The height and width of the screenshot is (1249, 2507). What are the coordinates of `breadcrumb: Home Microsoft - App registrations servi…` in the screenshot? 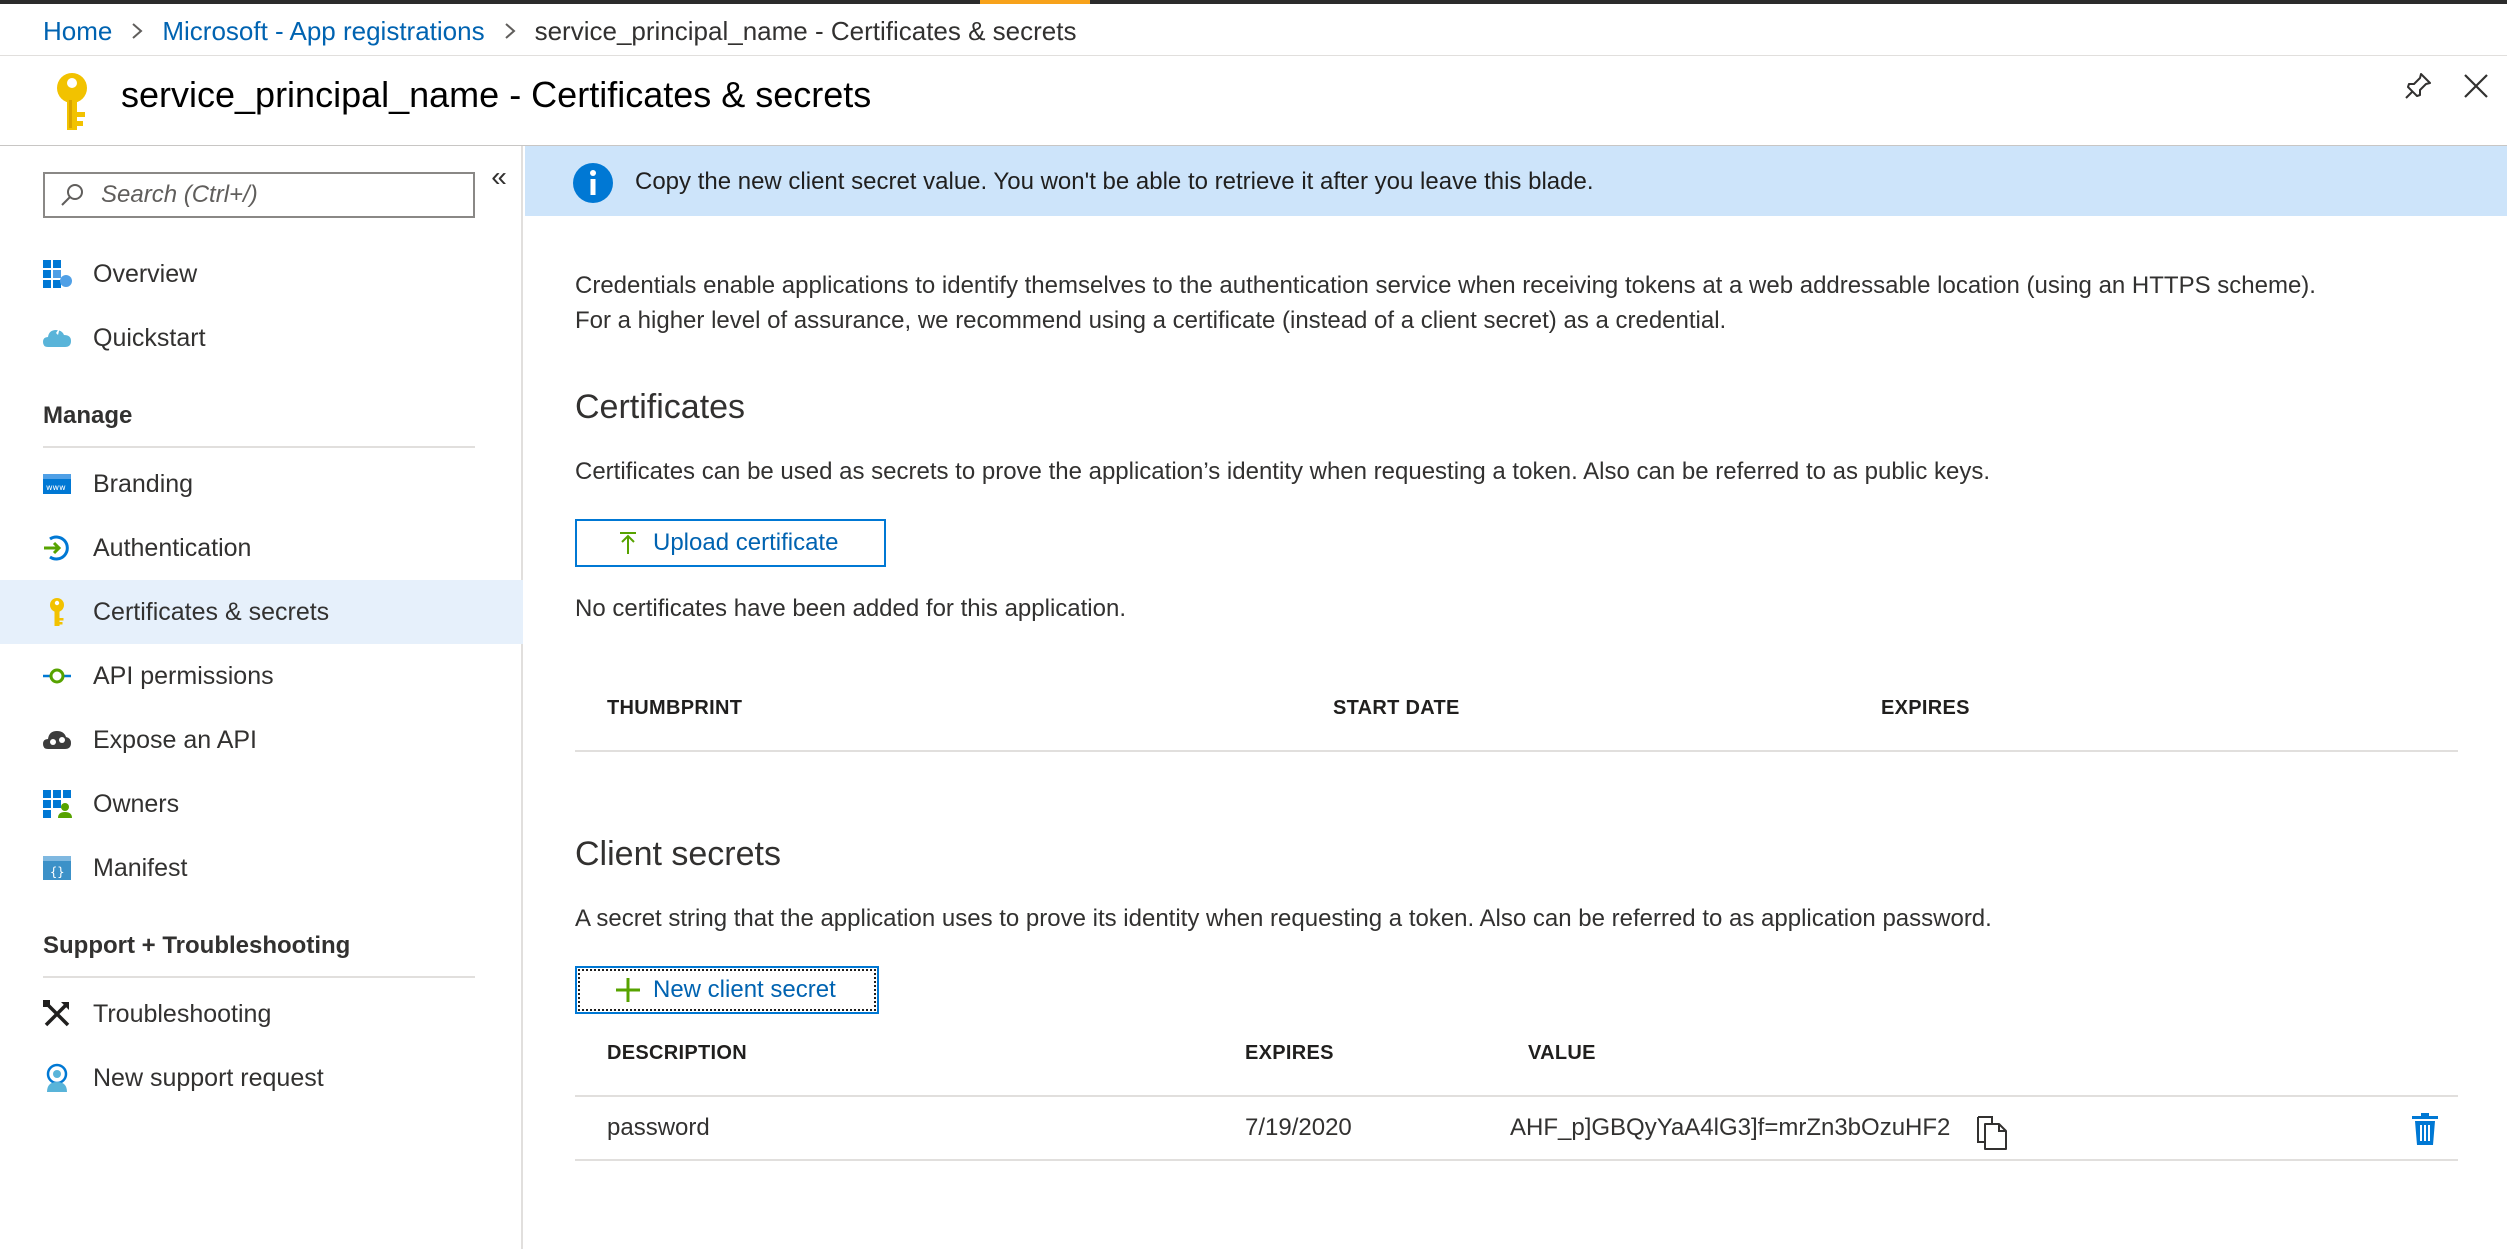 It's located at (559, 31).